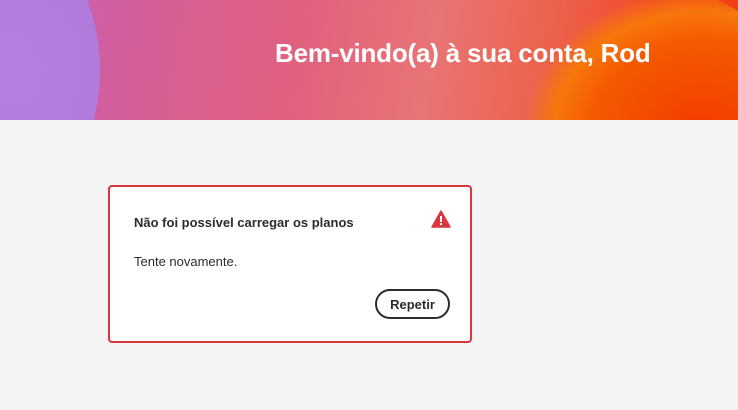 This screenshot has width=738, height=410. What do you see at coordinates (244, 222) in the screenshot?
I see `error-heading: Não foi possível carregar os planos` at bounding box center [244, 222].